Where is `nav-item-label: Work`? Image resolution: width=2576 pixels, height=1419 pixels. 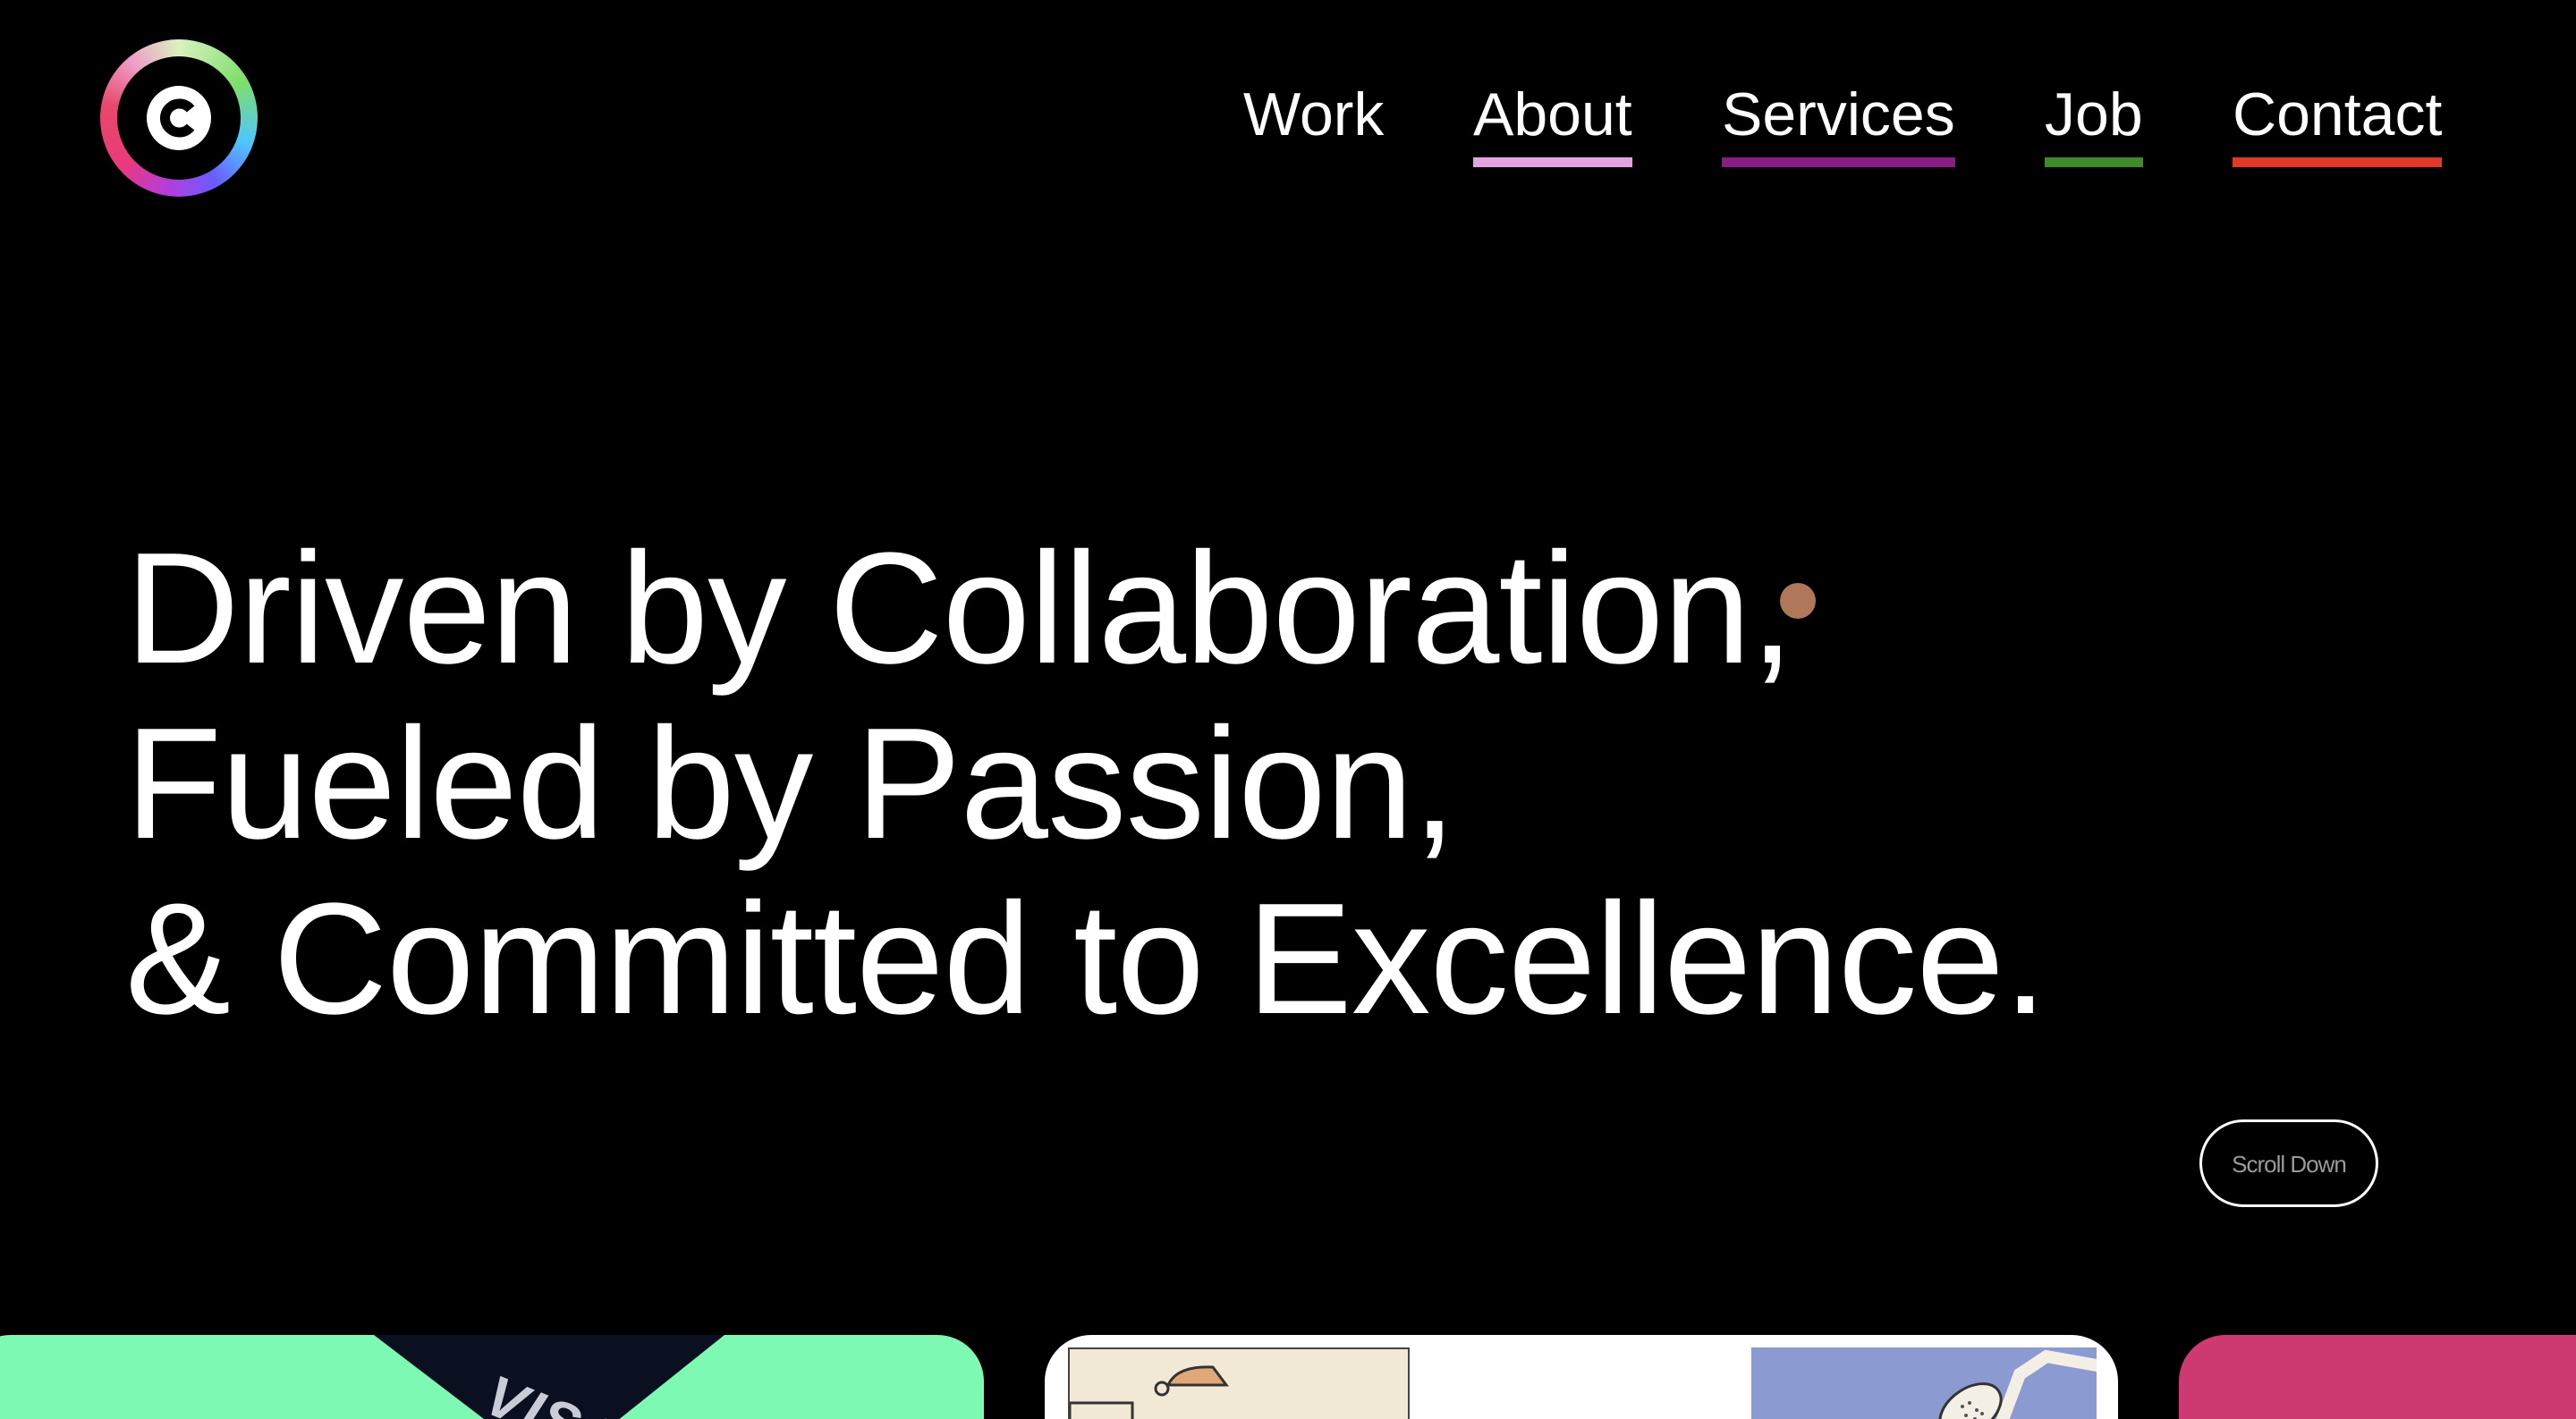
nav-item-label: Work is located at coordinates (1314, 114).